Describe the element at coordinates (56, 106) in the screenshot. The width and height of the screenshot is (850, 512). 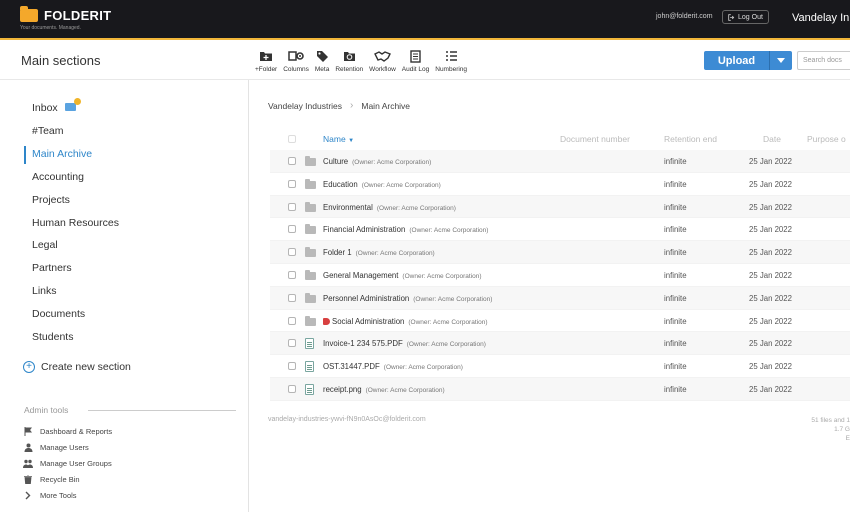
I see `sidebar-item-inbox: Inbox` at that location.